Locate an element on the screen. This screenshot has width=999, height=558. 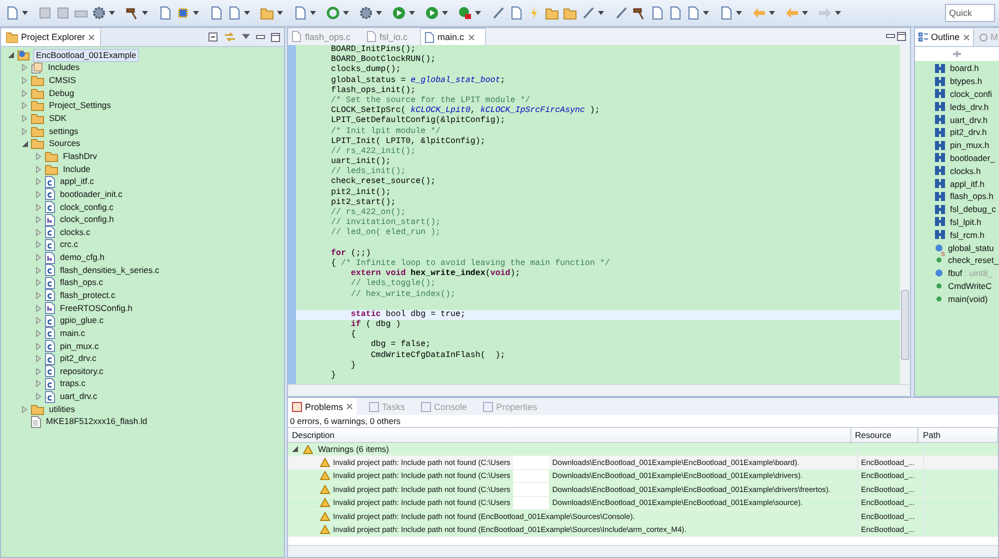
tree-item: clock_config.c is located at coordinates (87, 207).